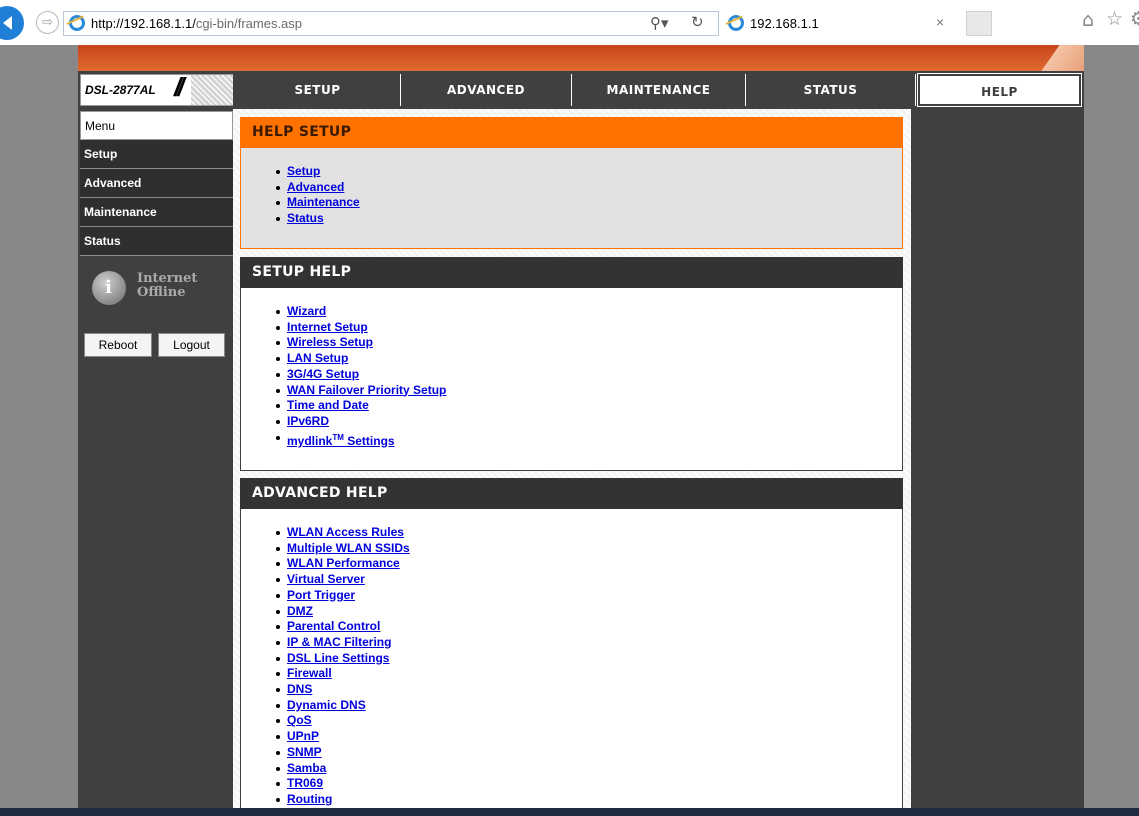 This screenshot has height=816, width=1139. I want to click on advanced-help-link: TR069, so click(305, 783).